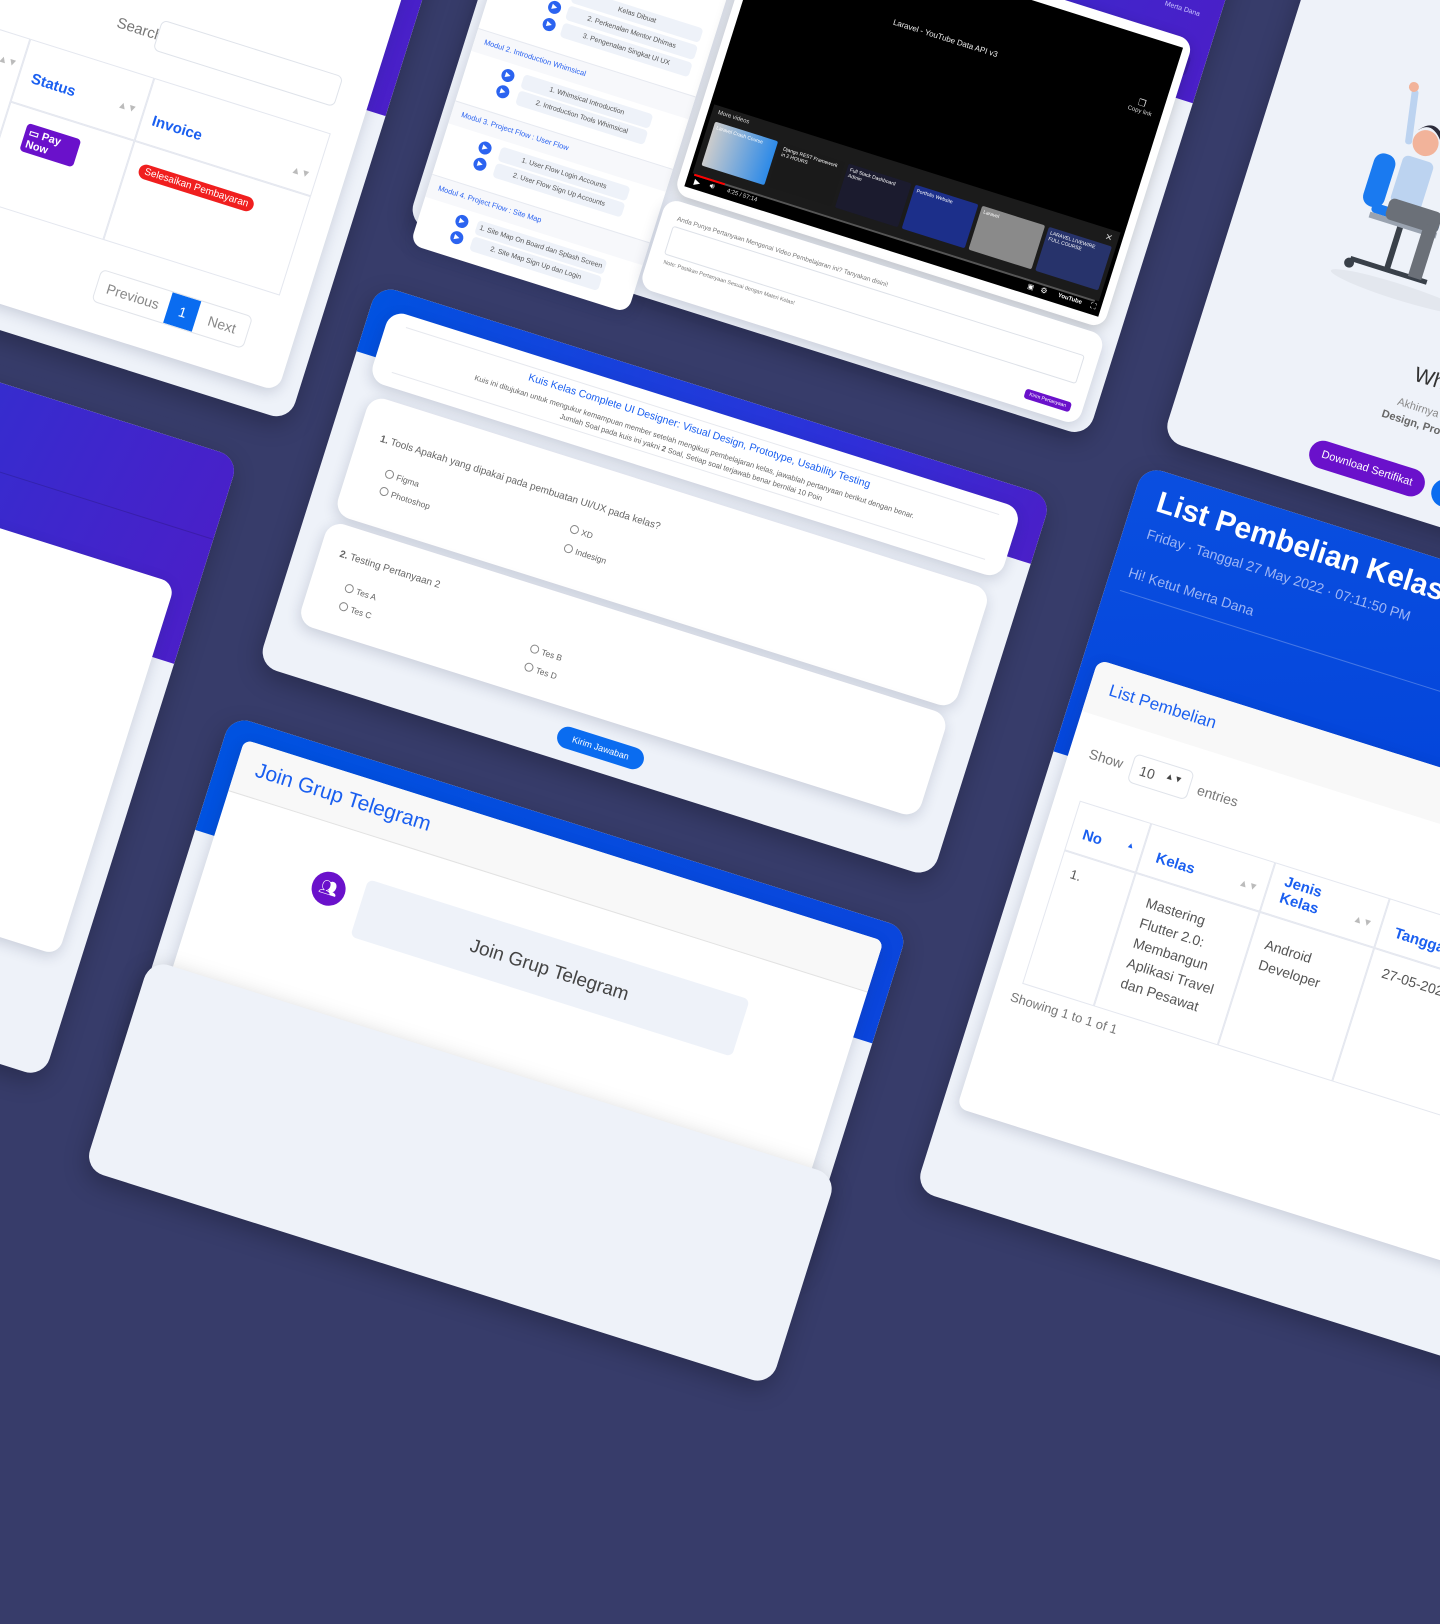  What do you see at coordinates (697, 182) in the screenshot?
I see `play-icon: ▶` at bounding box center [697, 182].